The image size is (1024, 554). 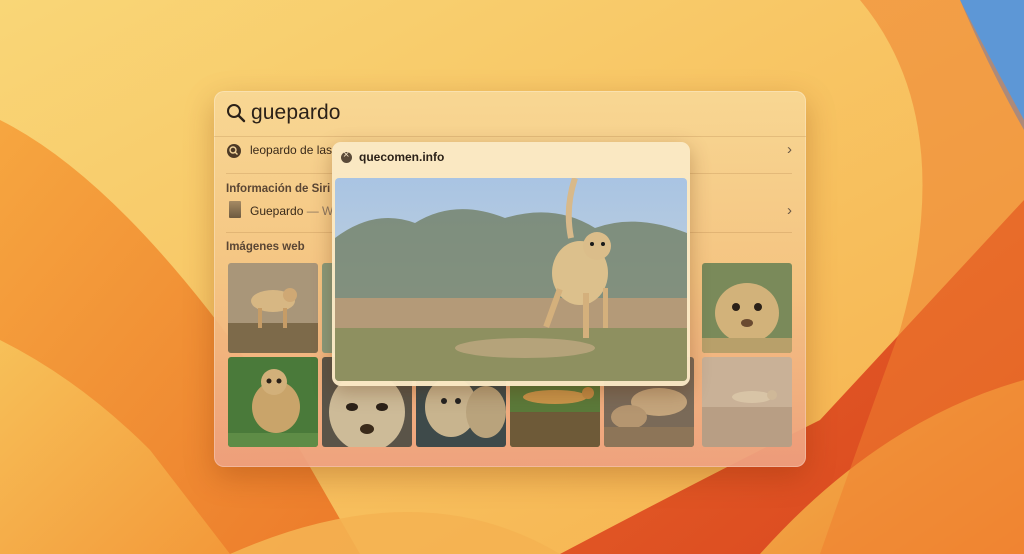 What do you see at coordinates (234, 151) in the screenshot?
I see `magnifier-suggestion-icon` at bounding box center [234, 151].